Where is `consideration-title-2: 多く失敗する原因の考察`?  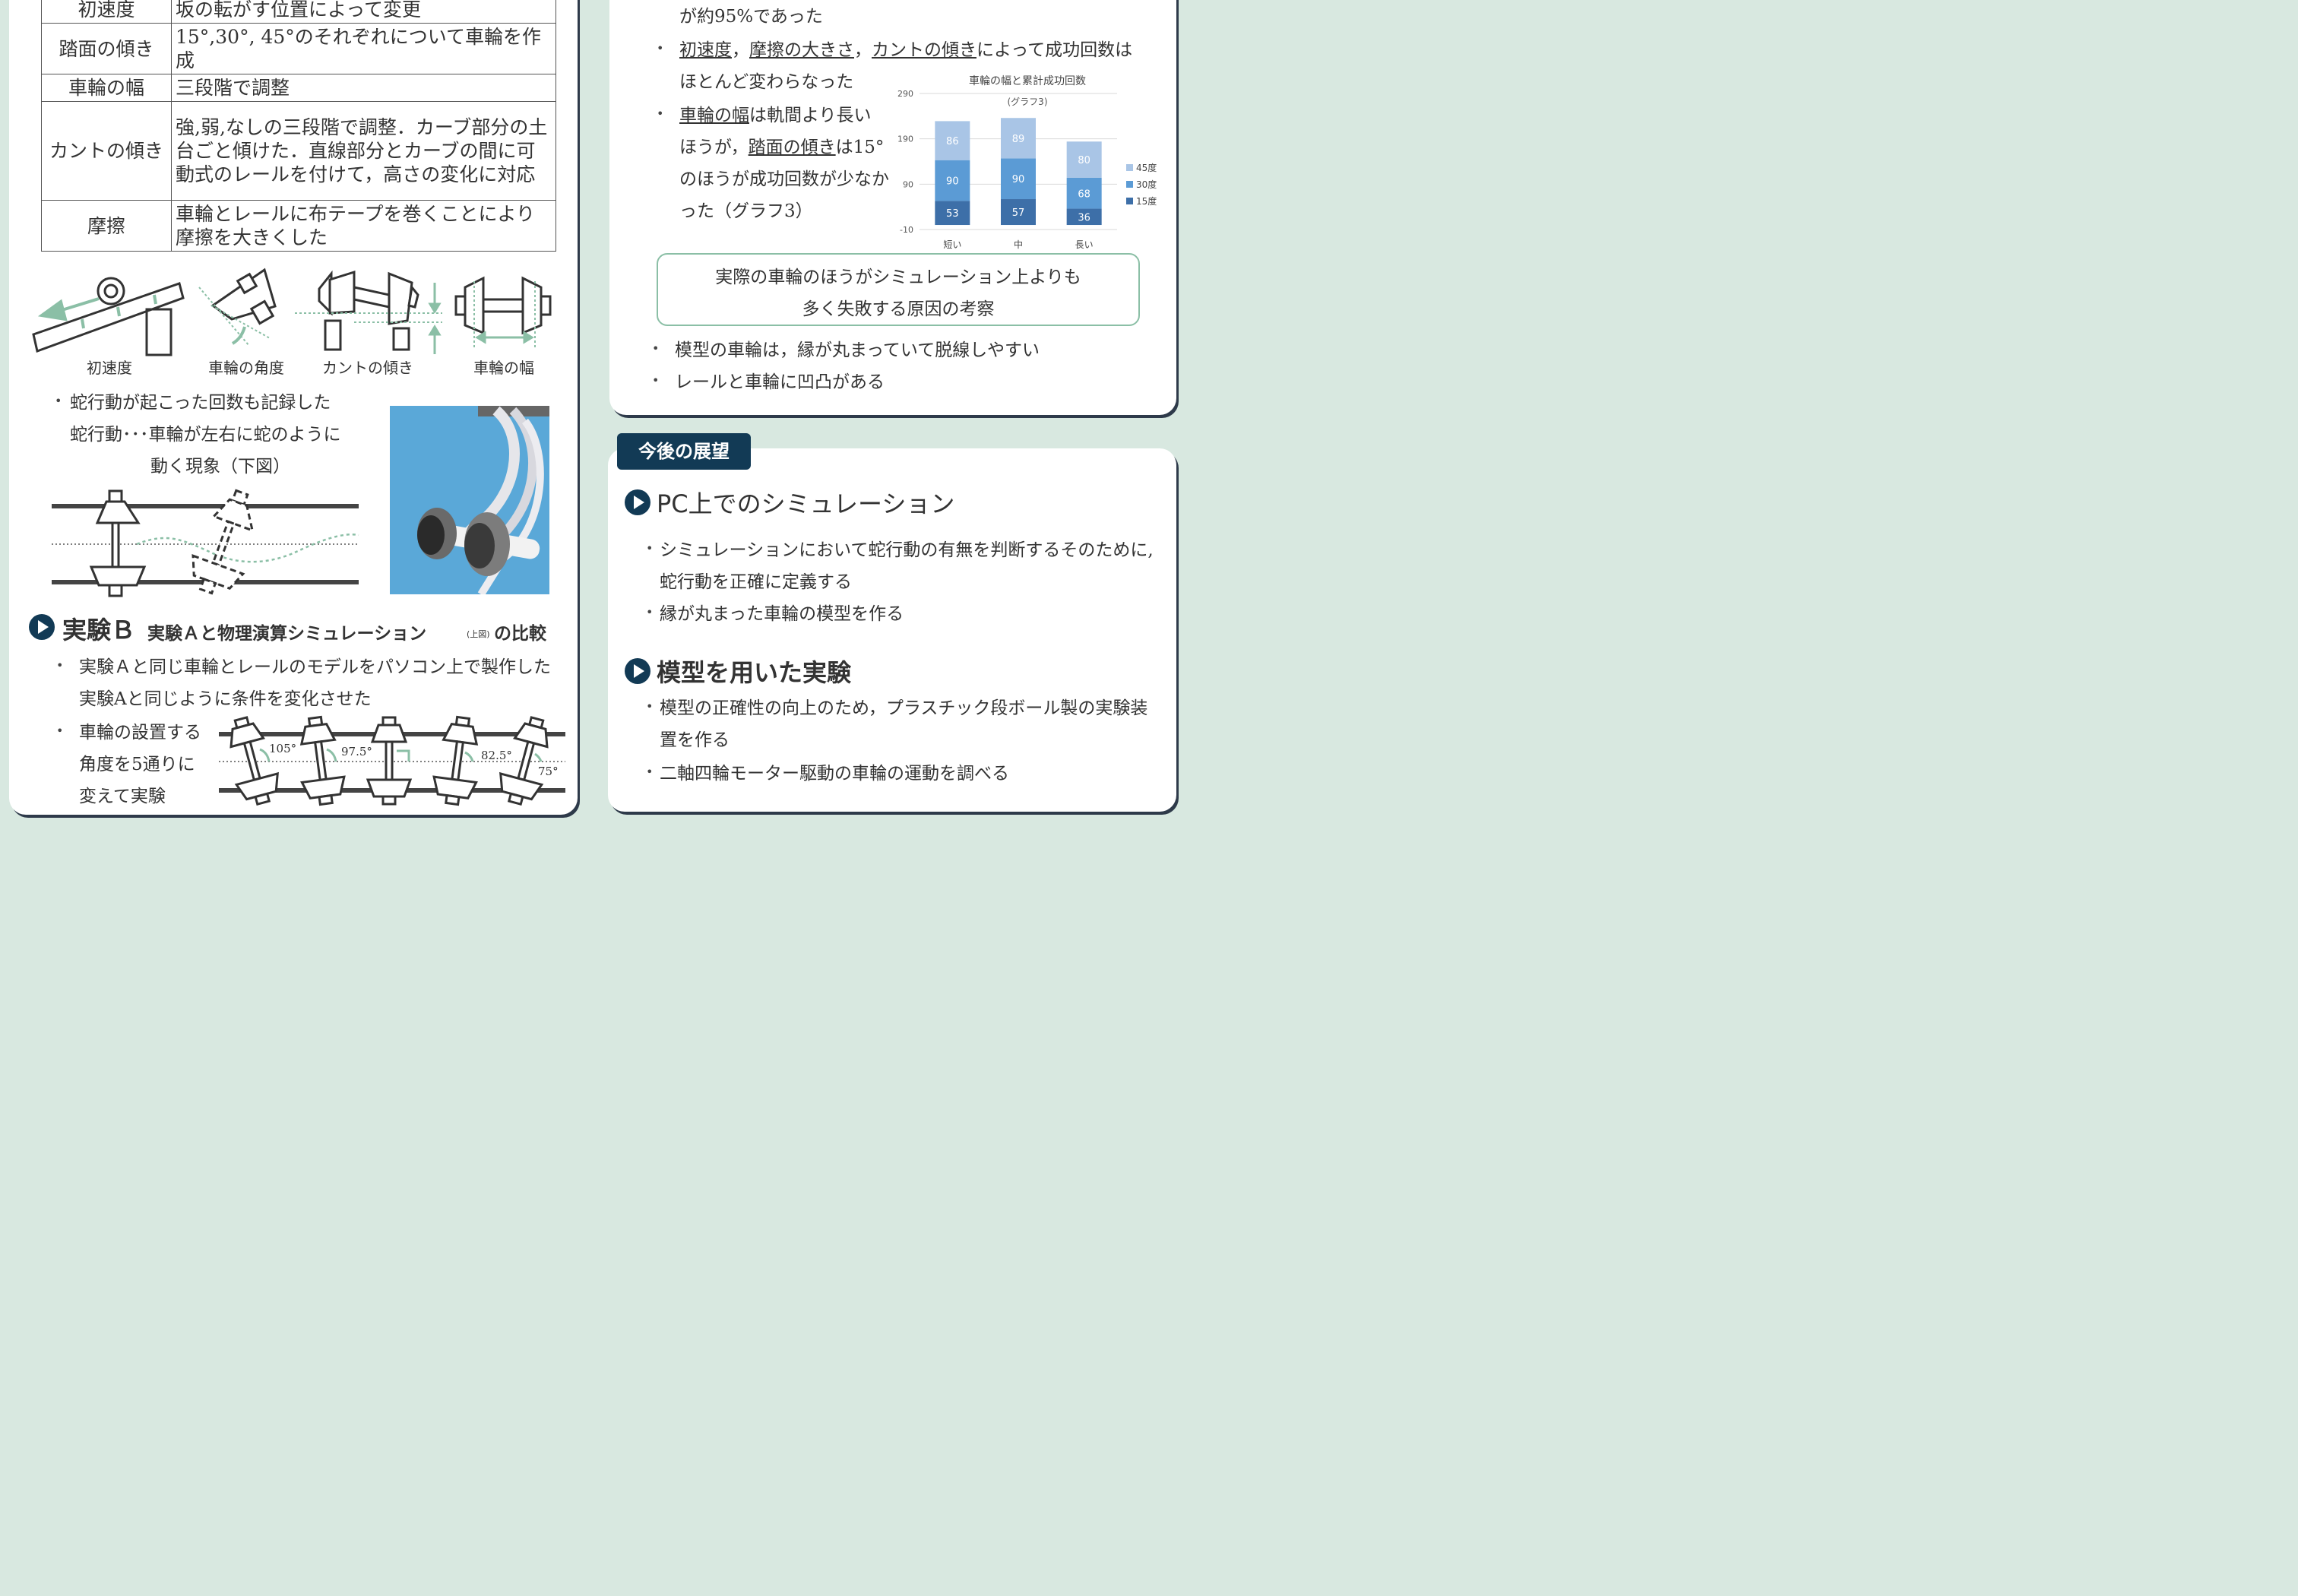
consideration-title-2: 多く失敗する原因の考察 is located at coordinates (898, 309).